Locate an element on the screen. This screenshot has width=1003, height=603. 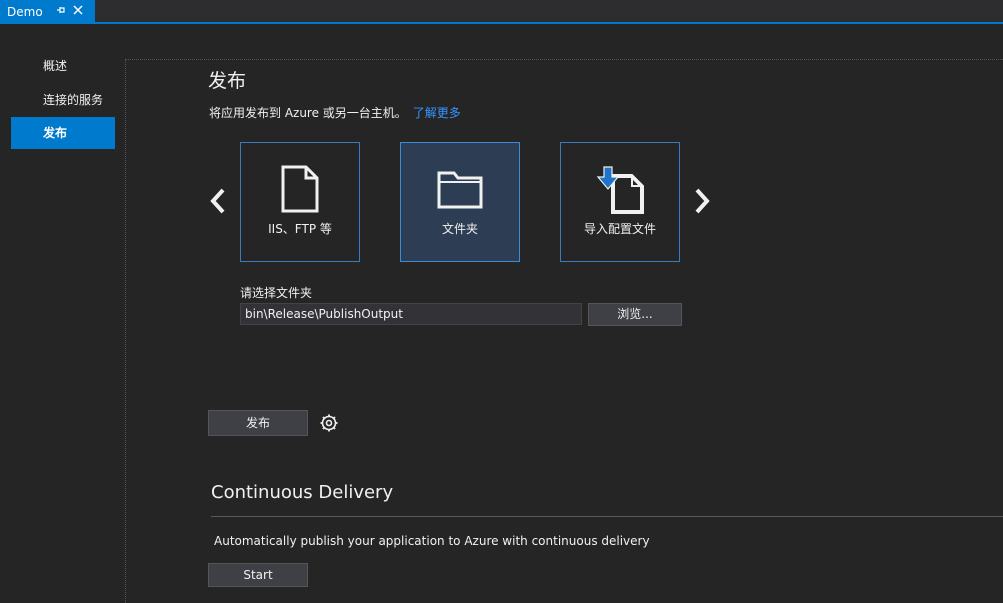
sidebar-item-connected-services: 连接的服务 is located at coordinates (63, 100).